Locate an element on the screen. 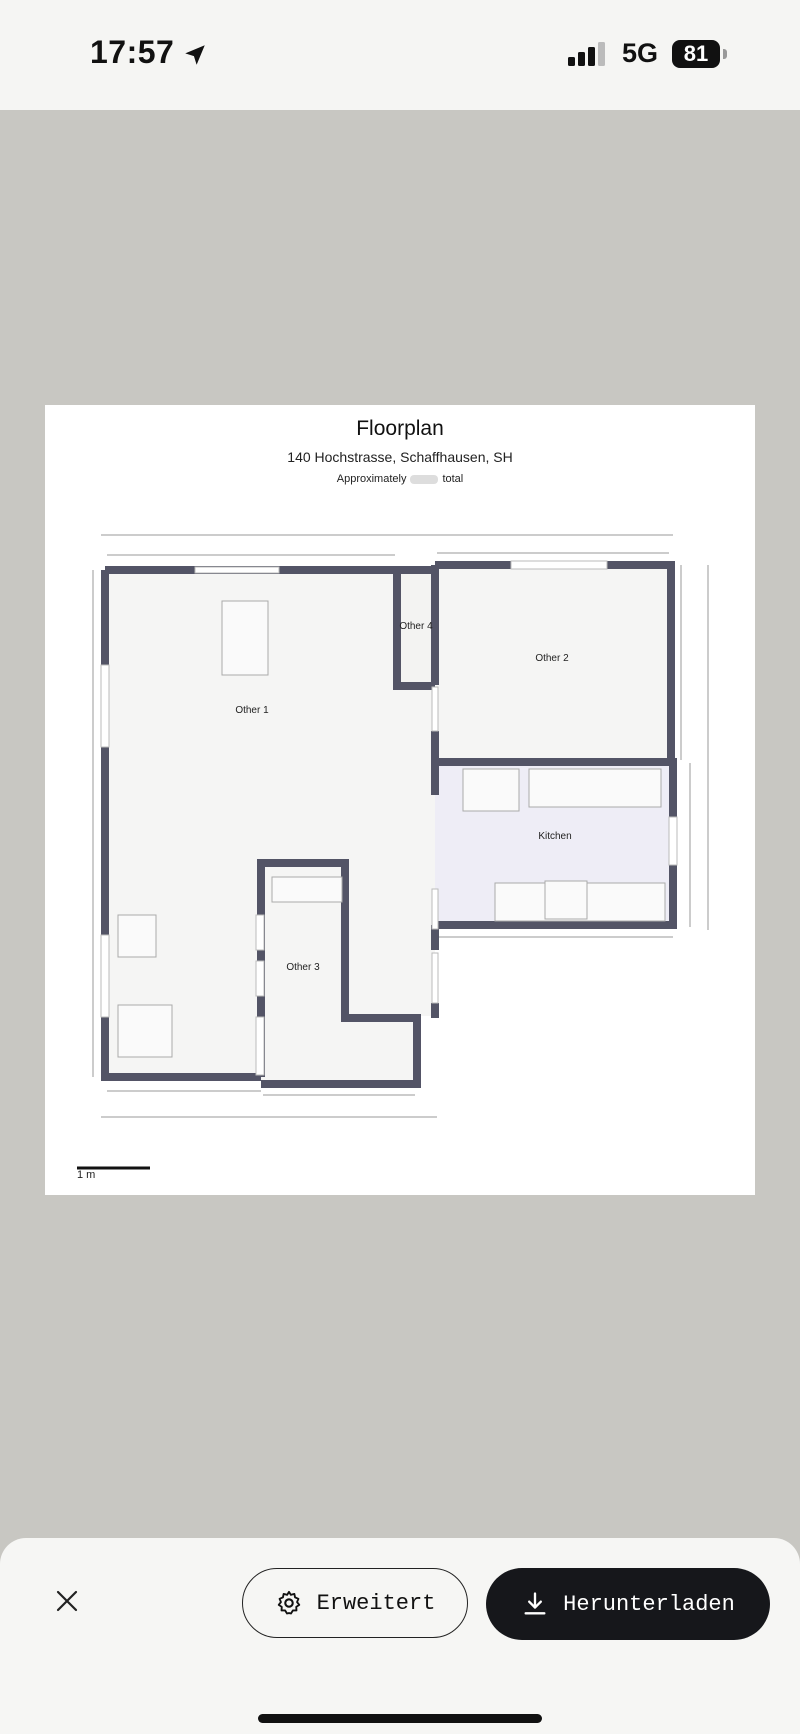 Image resolution: width=800 pixels, height=1734 pixels. download-icon is located at coordinates (535, 1603).